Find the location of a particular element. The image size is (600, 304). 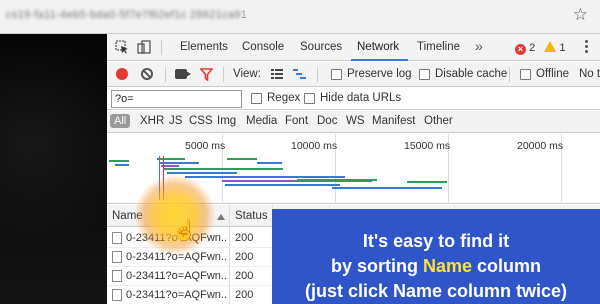

type-filter-xhr: XHR is located at coordinates (152, 121).